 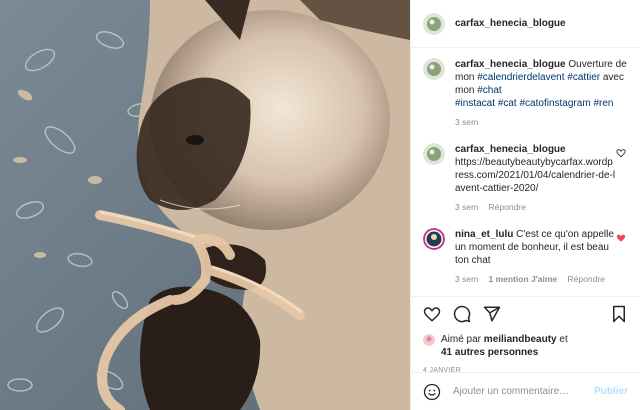 I want to click on bookmark-icon, so click(x=619, y=314).